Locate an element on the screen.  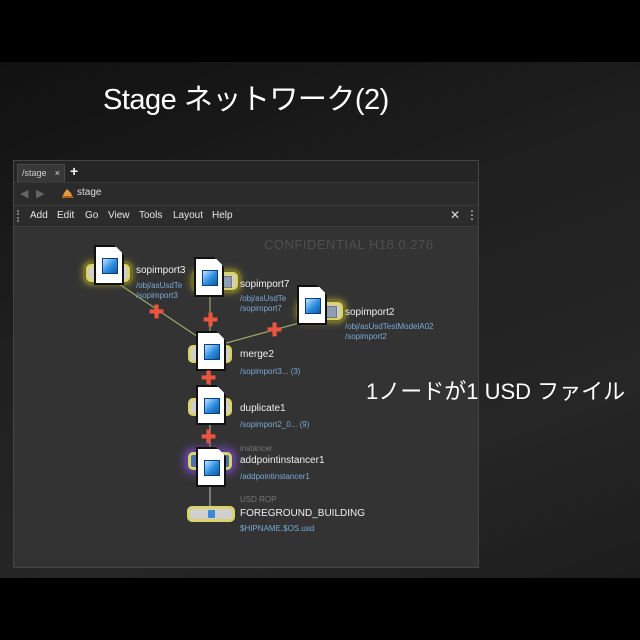
menu-view: View is located at coordinates (119, 215).